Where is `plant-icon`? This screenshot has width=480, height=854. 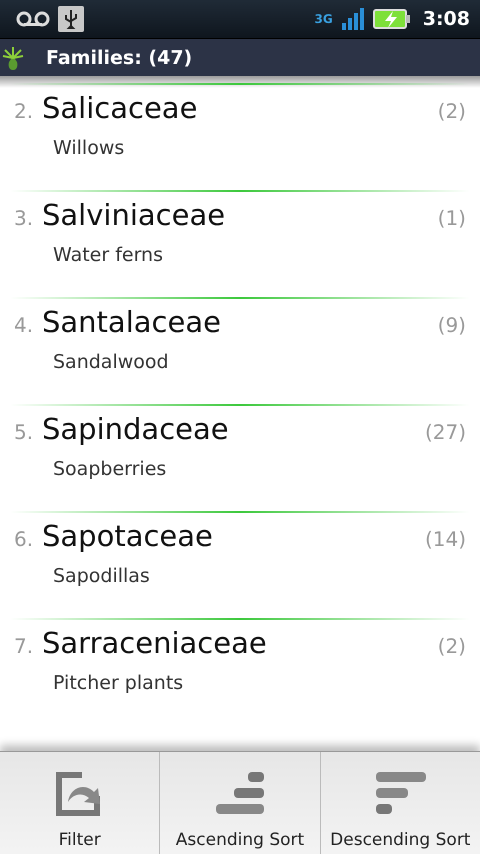 plant-icon is located at coordinates (13, 58).